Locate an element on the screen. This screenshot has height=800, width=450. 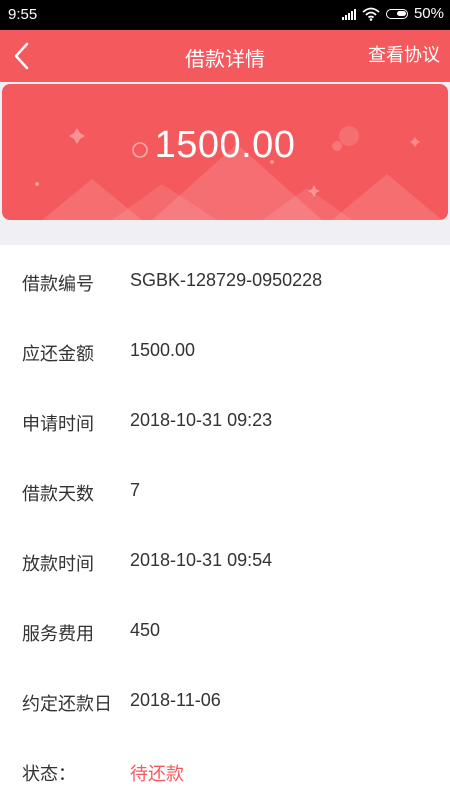
status-icons: 50% is located at coordinates (392, 13).